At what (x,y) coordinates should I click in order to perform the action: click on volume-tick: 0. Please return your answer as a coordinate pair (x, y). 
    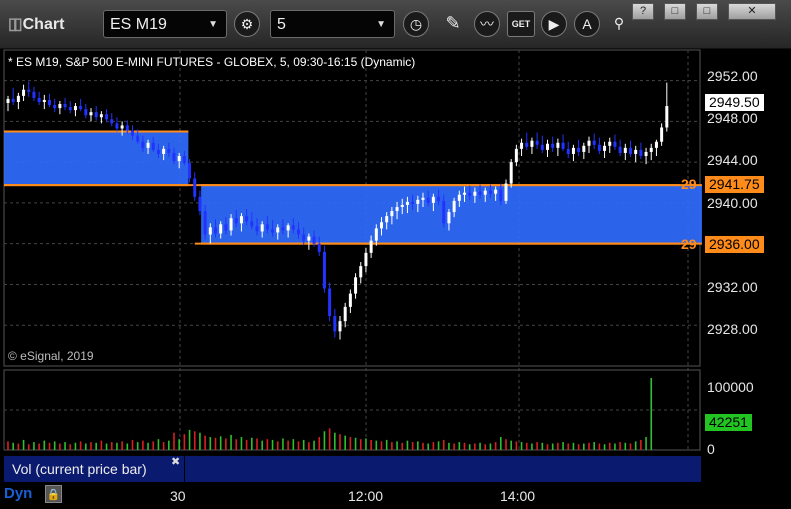
    Looking at the image, I should click on (711, 449).